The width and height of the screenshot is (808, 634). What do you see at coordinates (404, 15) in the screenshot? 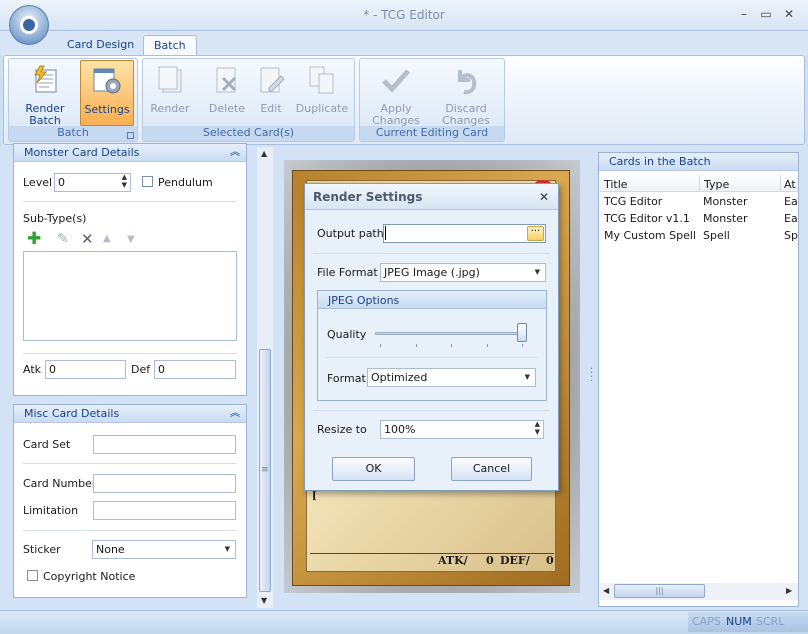
I see `window-title: * - TCG Editor` at bounding box center [404, 15].